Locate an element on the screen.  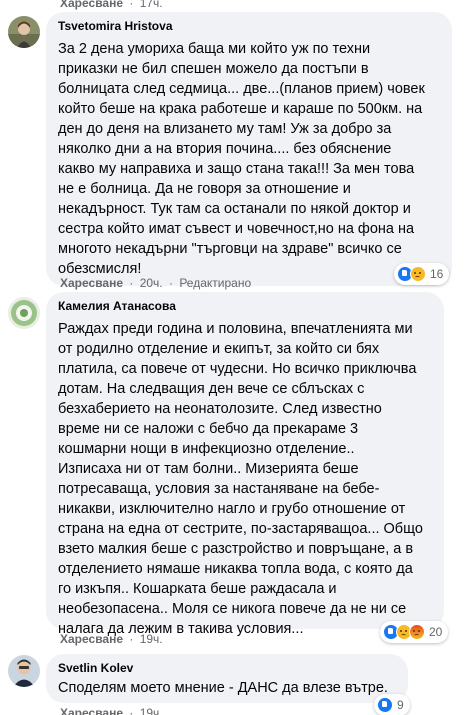
sad-reaction-icon is located at coordinates (418, 274).